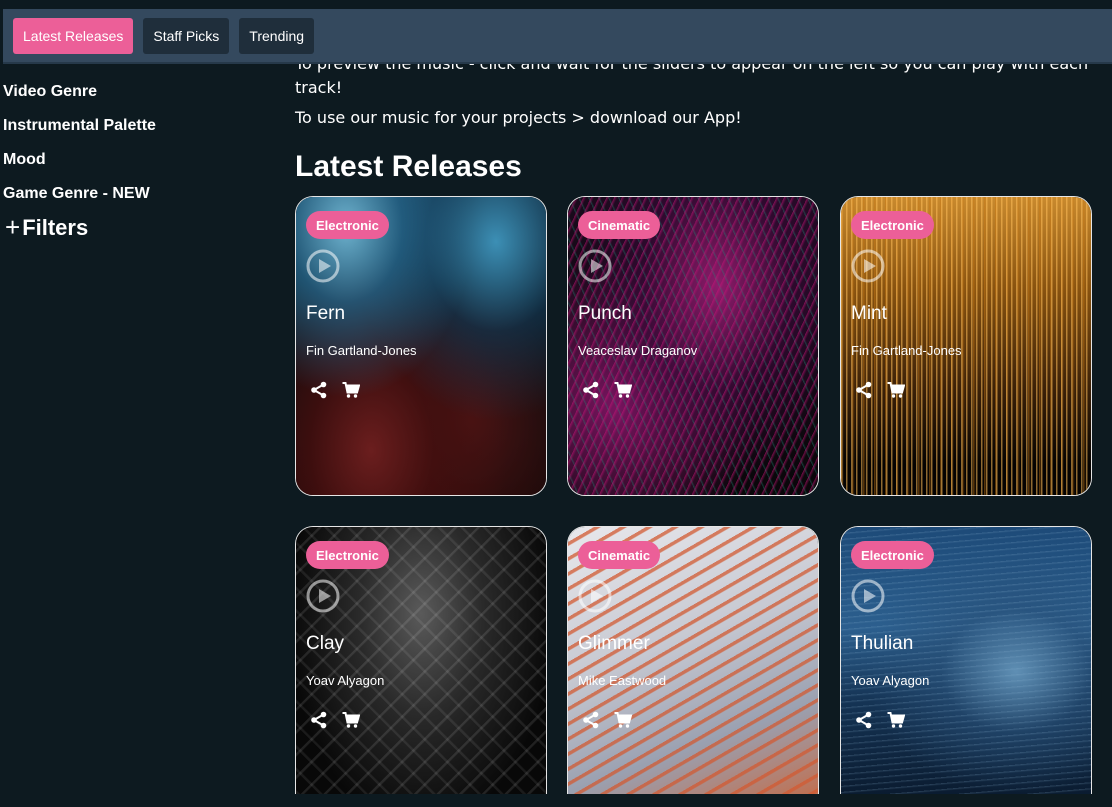 The image size is (1112, 807). I want to click on sidebar-item-video-genre: Video Genre, so click(79, 97).